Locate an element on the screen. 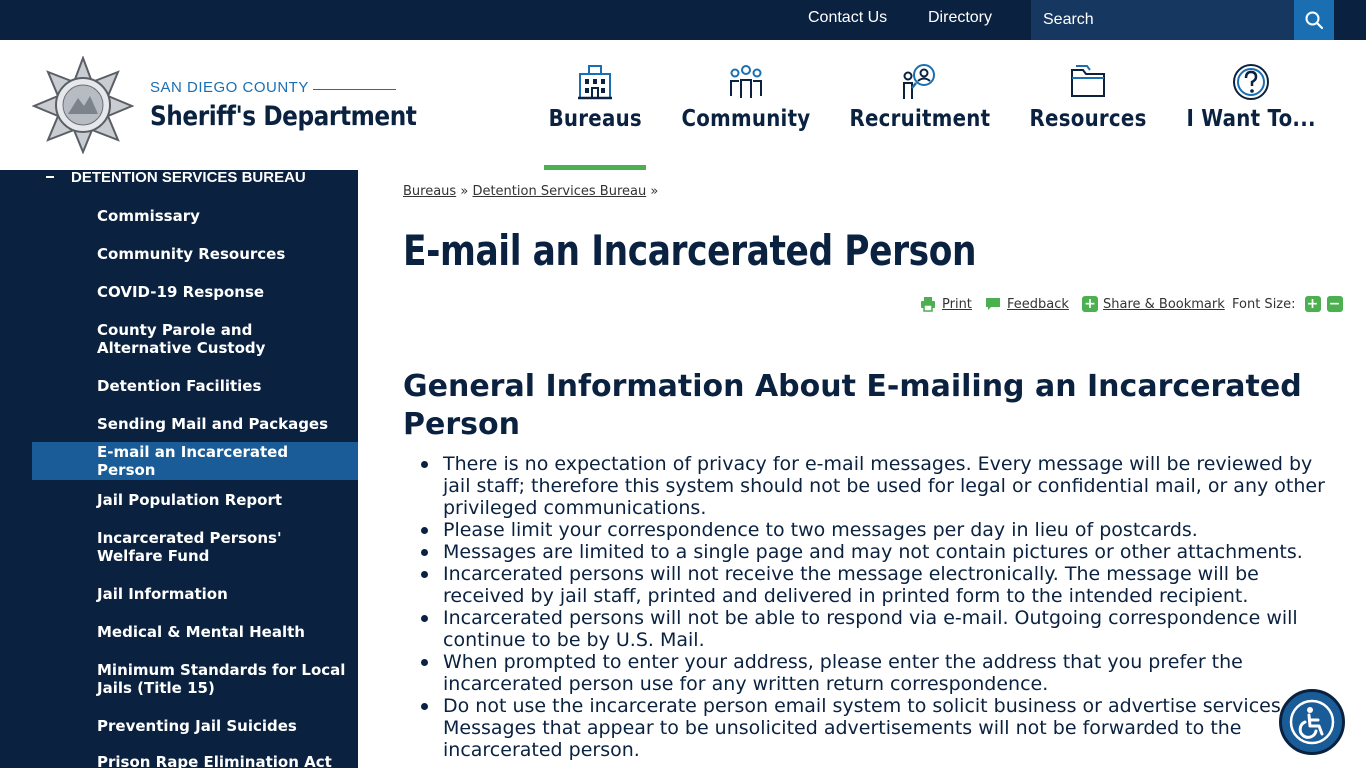 Image resolution: width=1366 pixels, height=771 pixels. font-size-label: Font Size: is located at coordinates (1264, 304).